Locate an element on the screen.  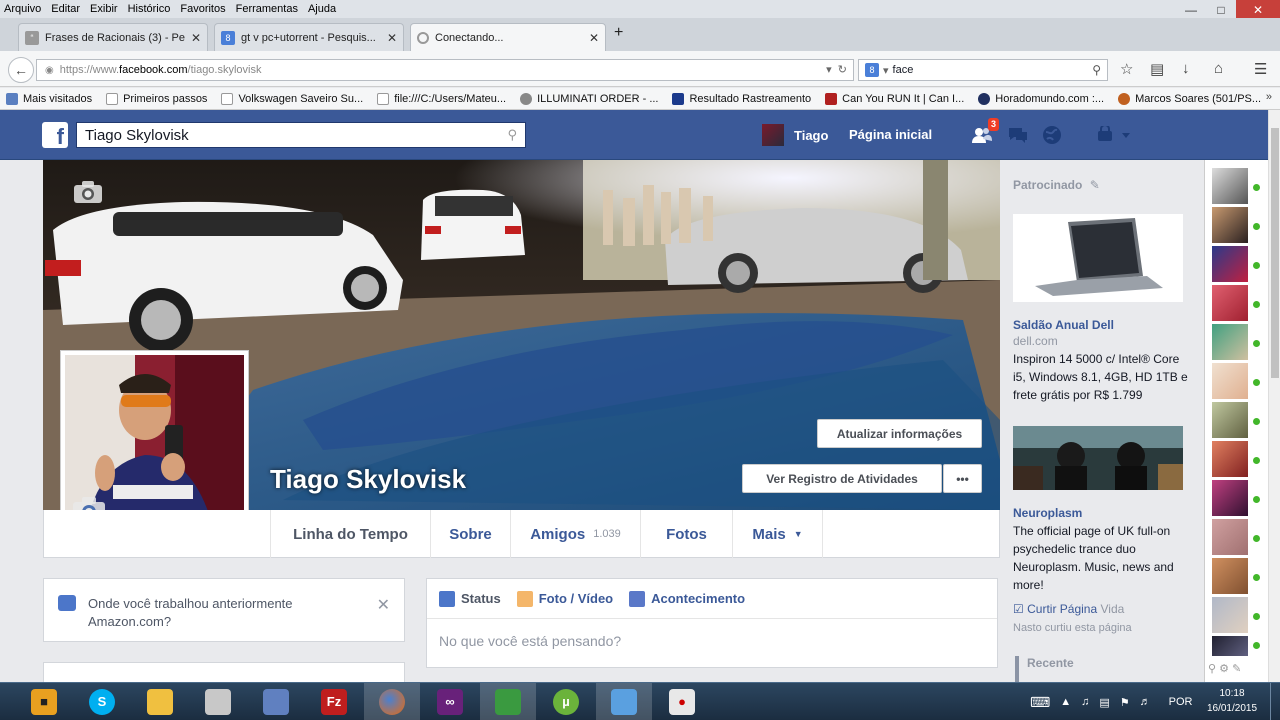
menu-tools: Ferramentas is located at coordinates (267, 9).